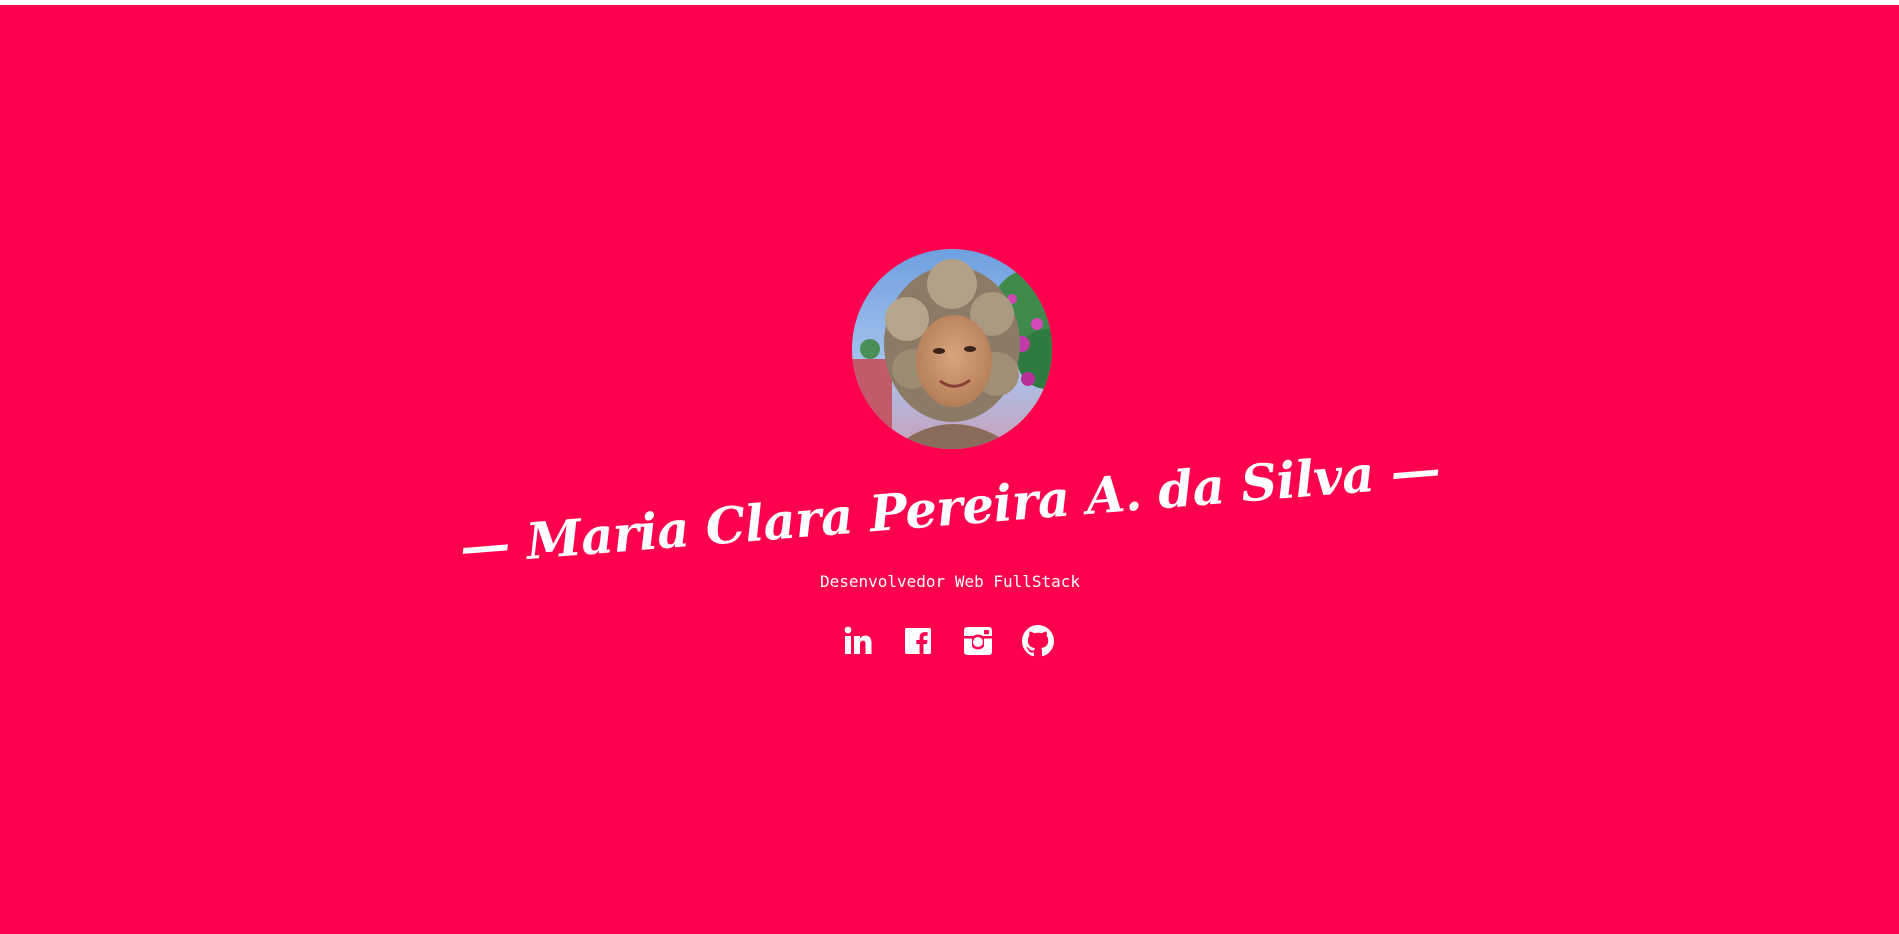 This screenshot has width=1899, height=934. I want to click on linkedin-link, so click(858, 641).